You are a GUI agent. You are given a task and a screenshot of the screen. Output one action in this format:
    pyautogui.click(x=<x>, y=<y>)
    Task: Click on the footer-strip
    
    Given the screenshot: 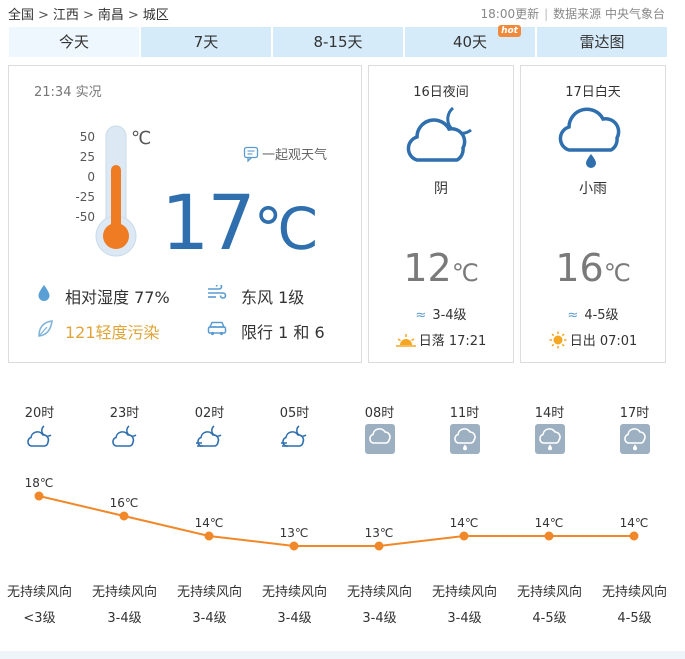 What is the action you would take?
    pyautogui.click(x=342, y=655)
    